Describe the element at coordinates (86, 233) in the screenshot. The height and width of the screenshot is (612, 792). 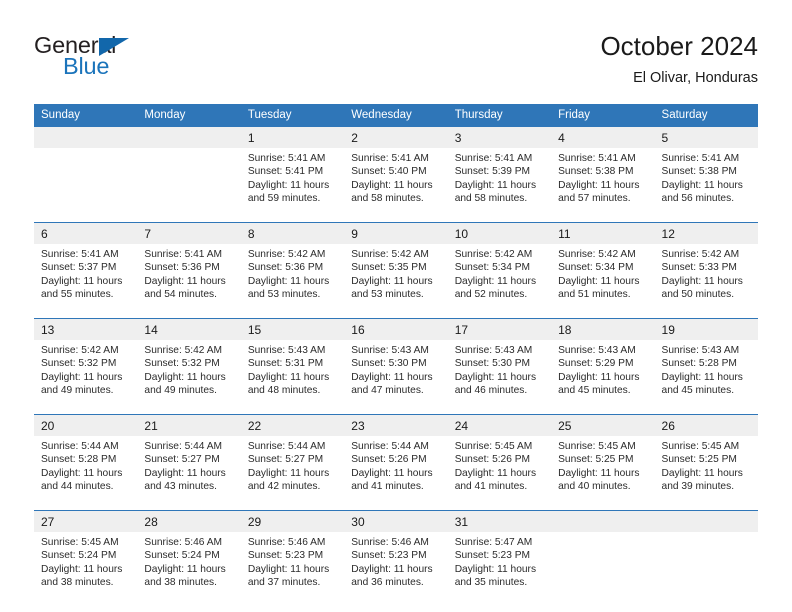
I see `day-number: 6` at that location.